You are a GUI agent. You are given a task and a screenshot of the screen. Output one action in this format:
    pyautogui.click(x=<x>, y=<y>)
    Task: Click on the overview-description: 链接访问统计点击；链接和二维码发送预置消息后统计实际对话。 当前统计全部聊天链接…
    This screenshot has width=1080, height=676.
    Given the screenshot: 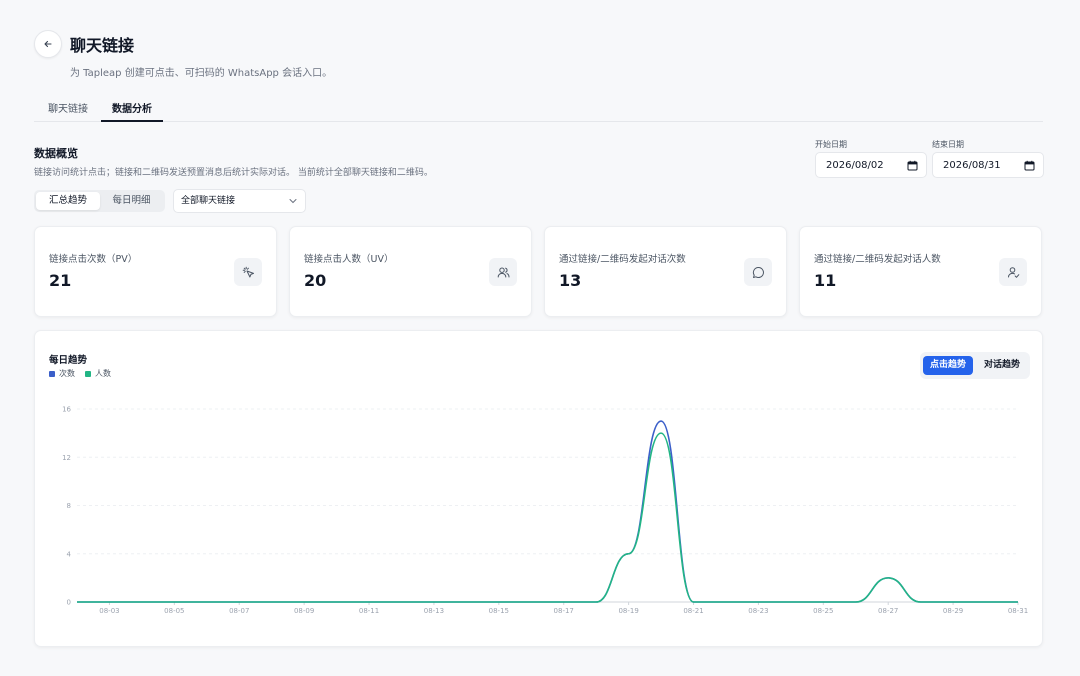 What is the action you would take?
    pyautogui.click(x=233, y=173)
    